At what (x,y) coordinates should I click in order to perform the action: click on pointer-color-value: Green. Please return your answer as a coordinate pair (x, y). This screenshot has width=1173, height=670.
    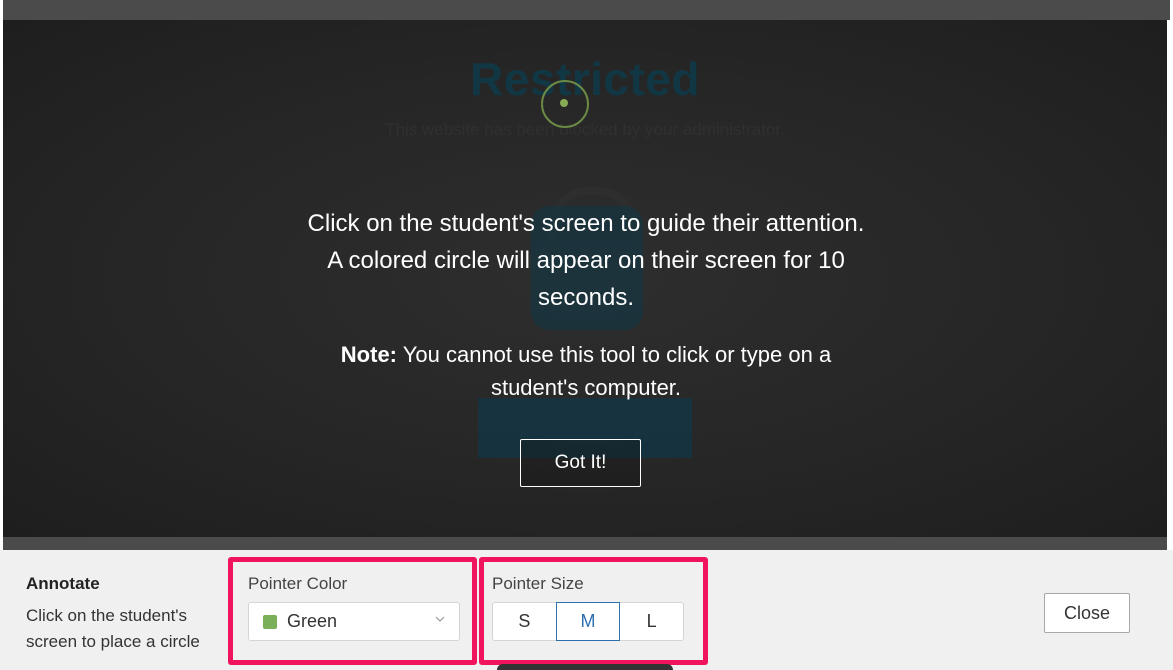
    Looking at the image, I should click on (312, 621).